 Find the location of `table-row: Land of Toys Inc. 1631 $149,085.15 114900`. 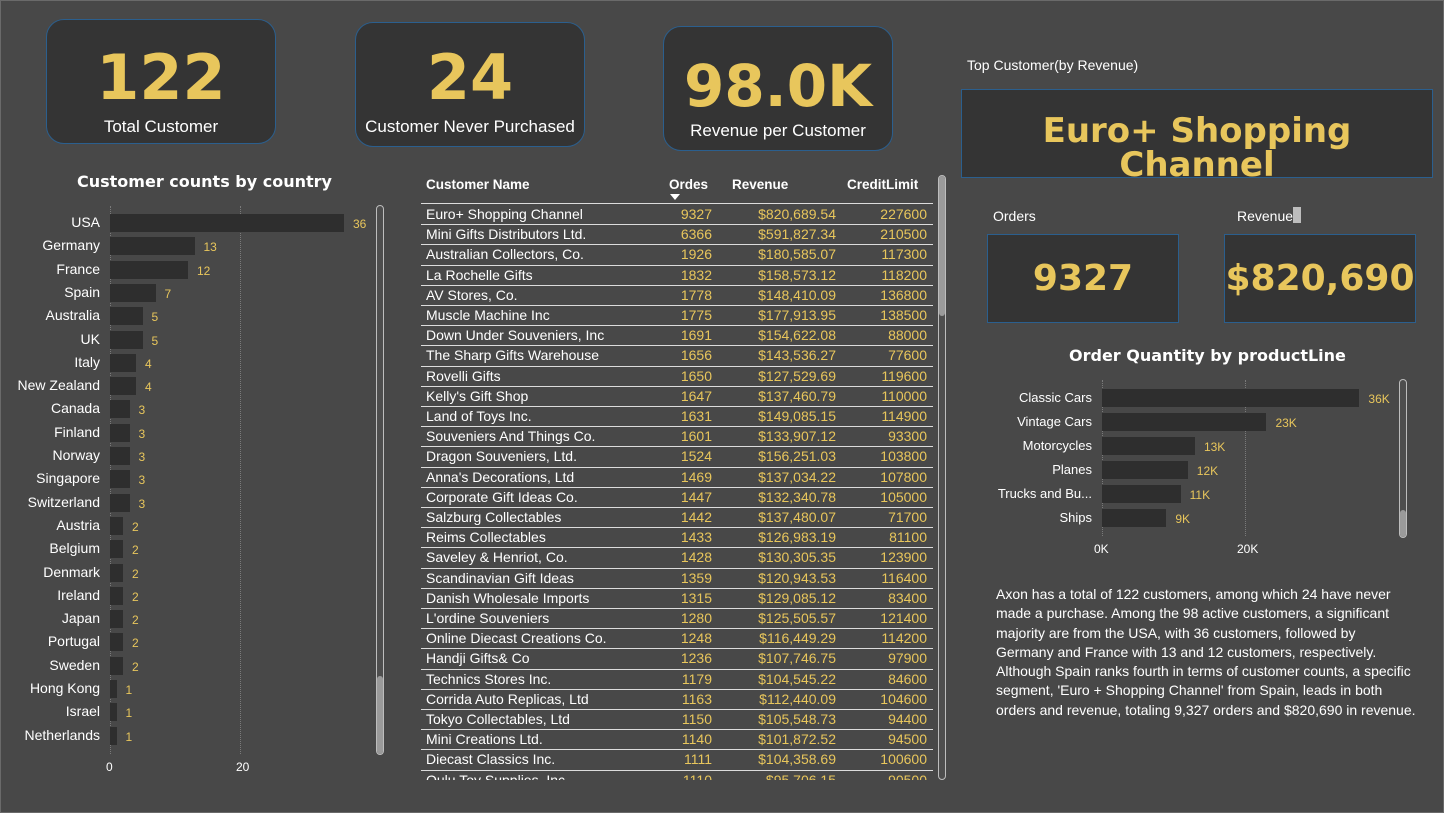

table-row: Land of Toys Inc. 1631 $149,085.15 114900 is located at coordinates (677, 417).